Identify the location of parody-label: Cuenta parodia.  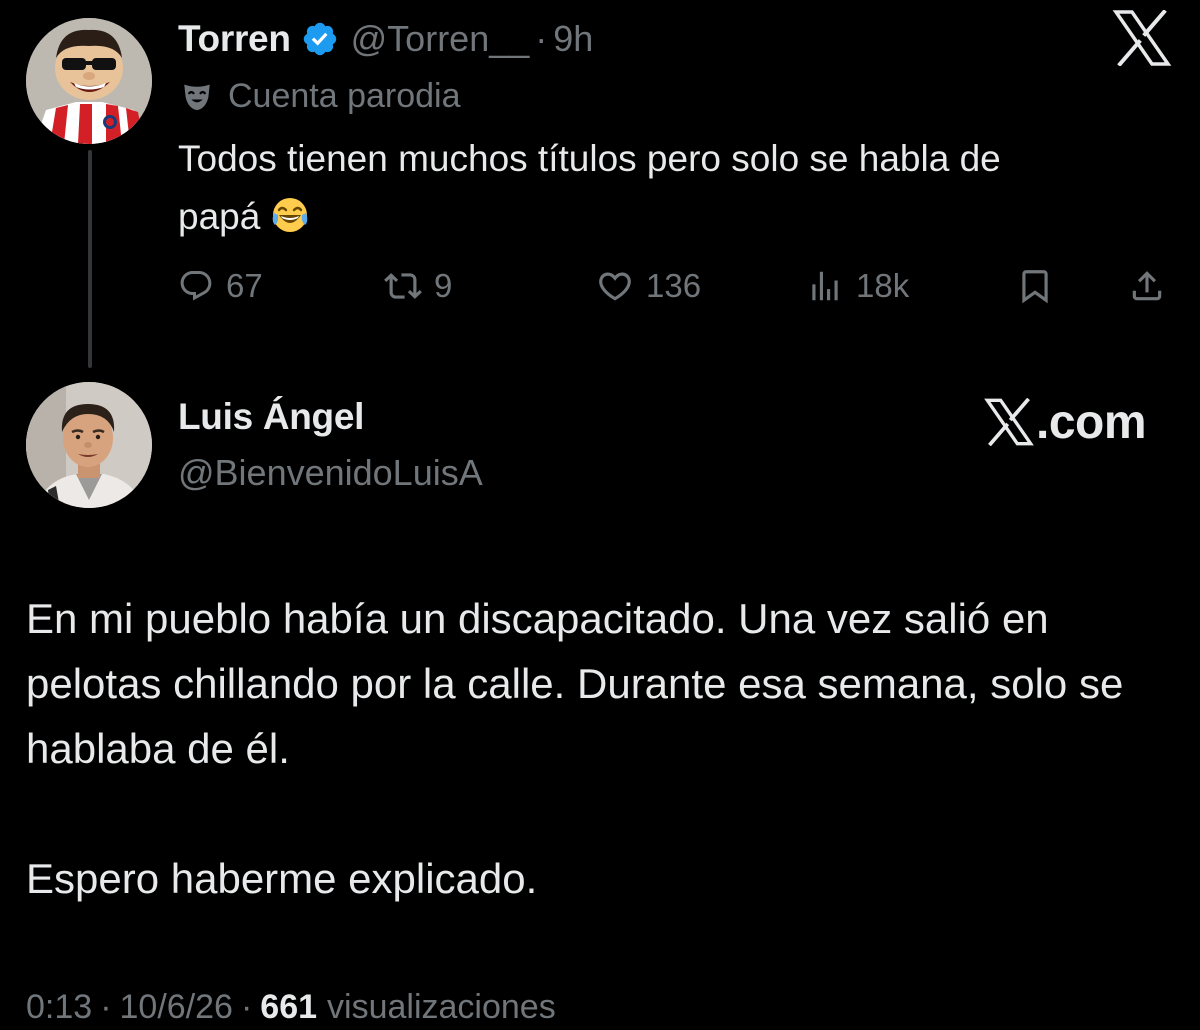
(320, 96).